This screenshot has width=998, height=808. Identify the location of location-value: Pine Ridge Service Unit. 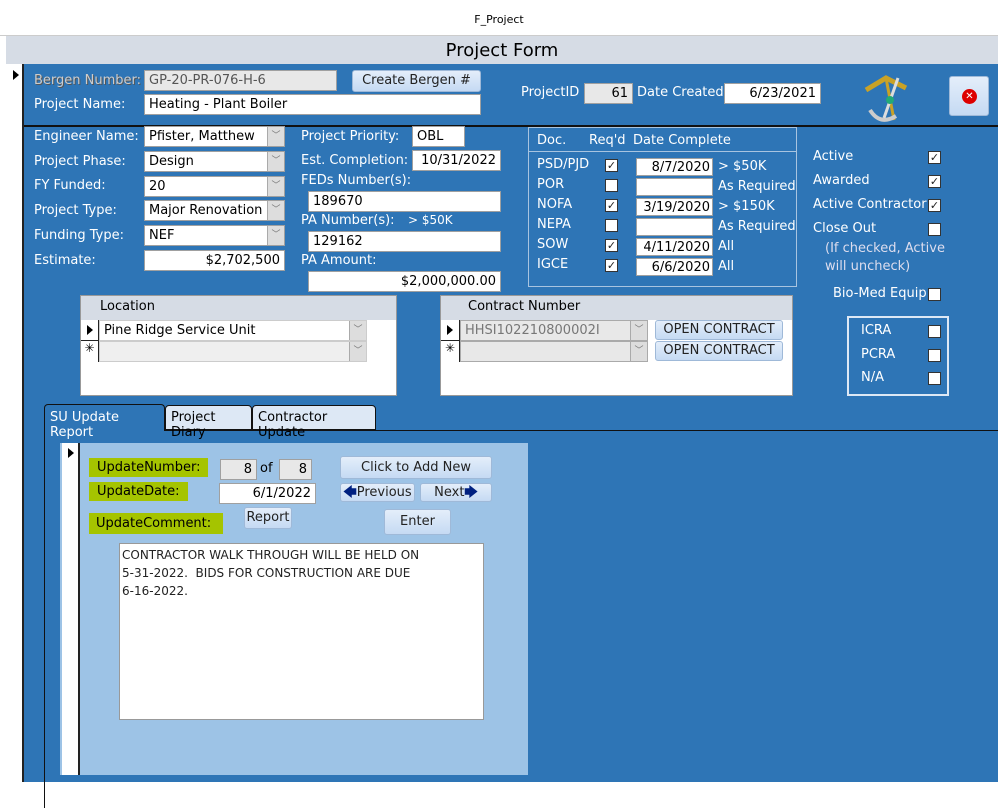
(180, 330).